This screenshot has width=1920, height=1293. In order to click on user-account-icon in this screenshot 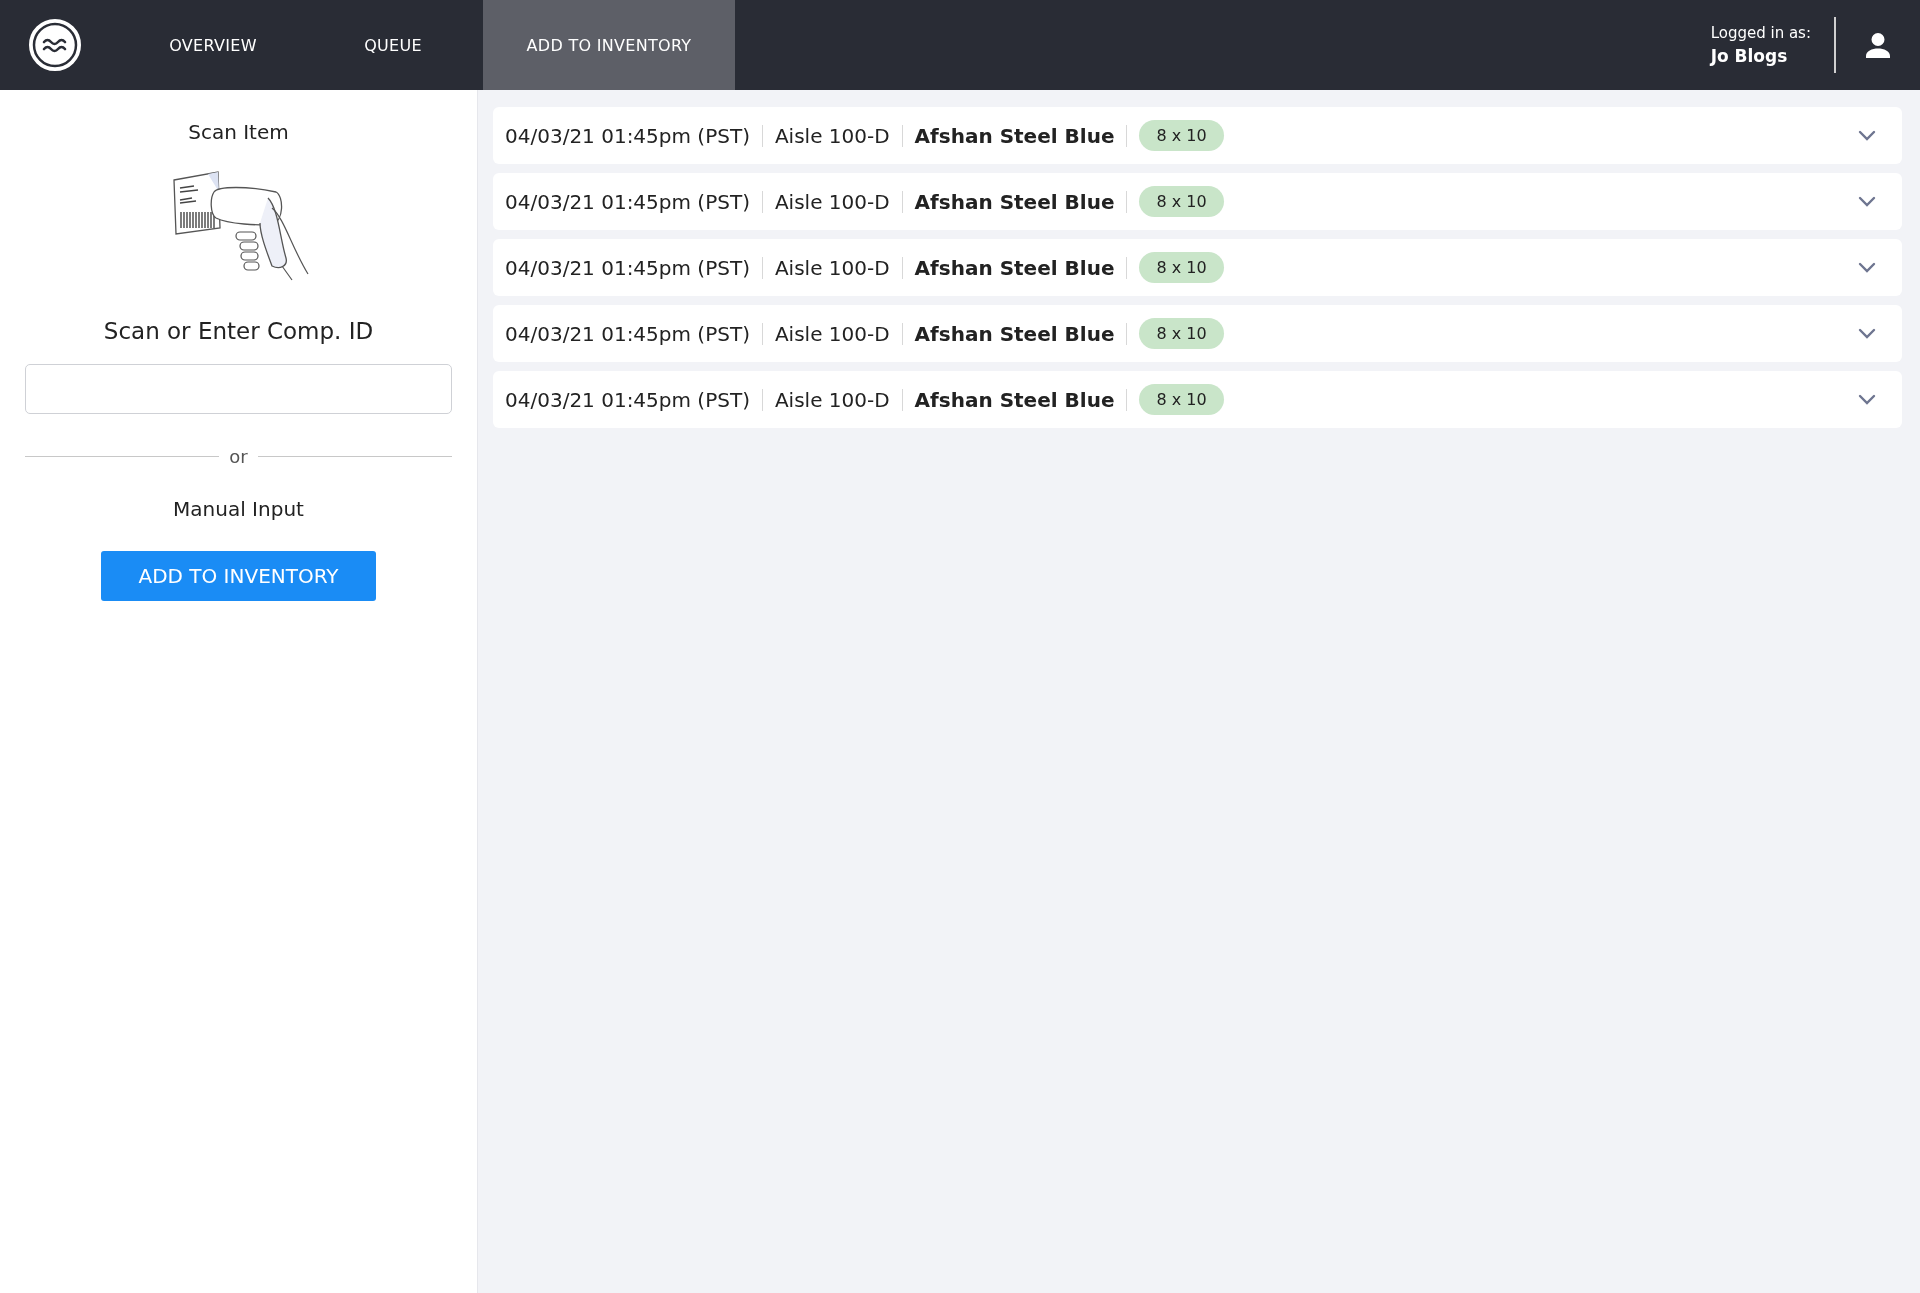, I will do `click(1878, 45)`.